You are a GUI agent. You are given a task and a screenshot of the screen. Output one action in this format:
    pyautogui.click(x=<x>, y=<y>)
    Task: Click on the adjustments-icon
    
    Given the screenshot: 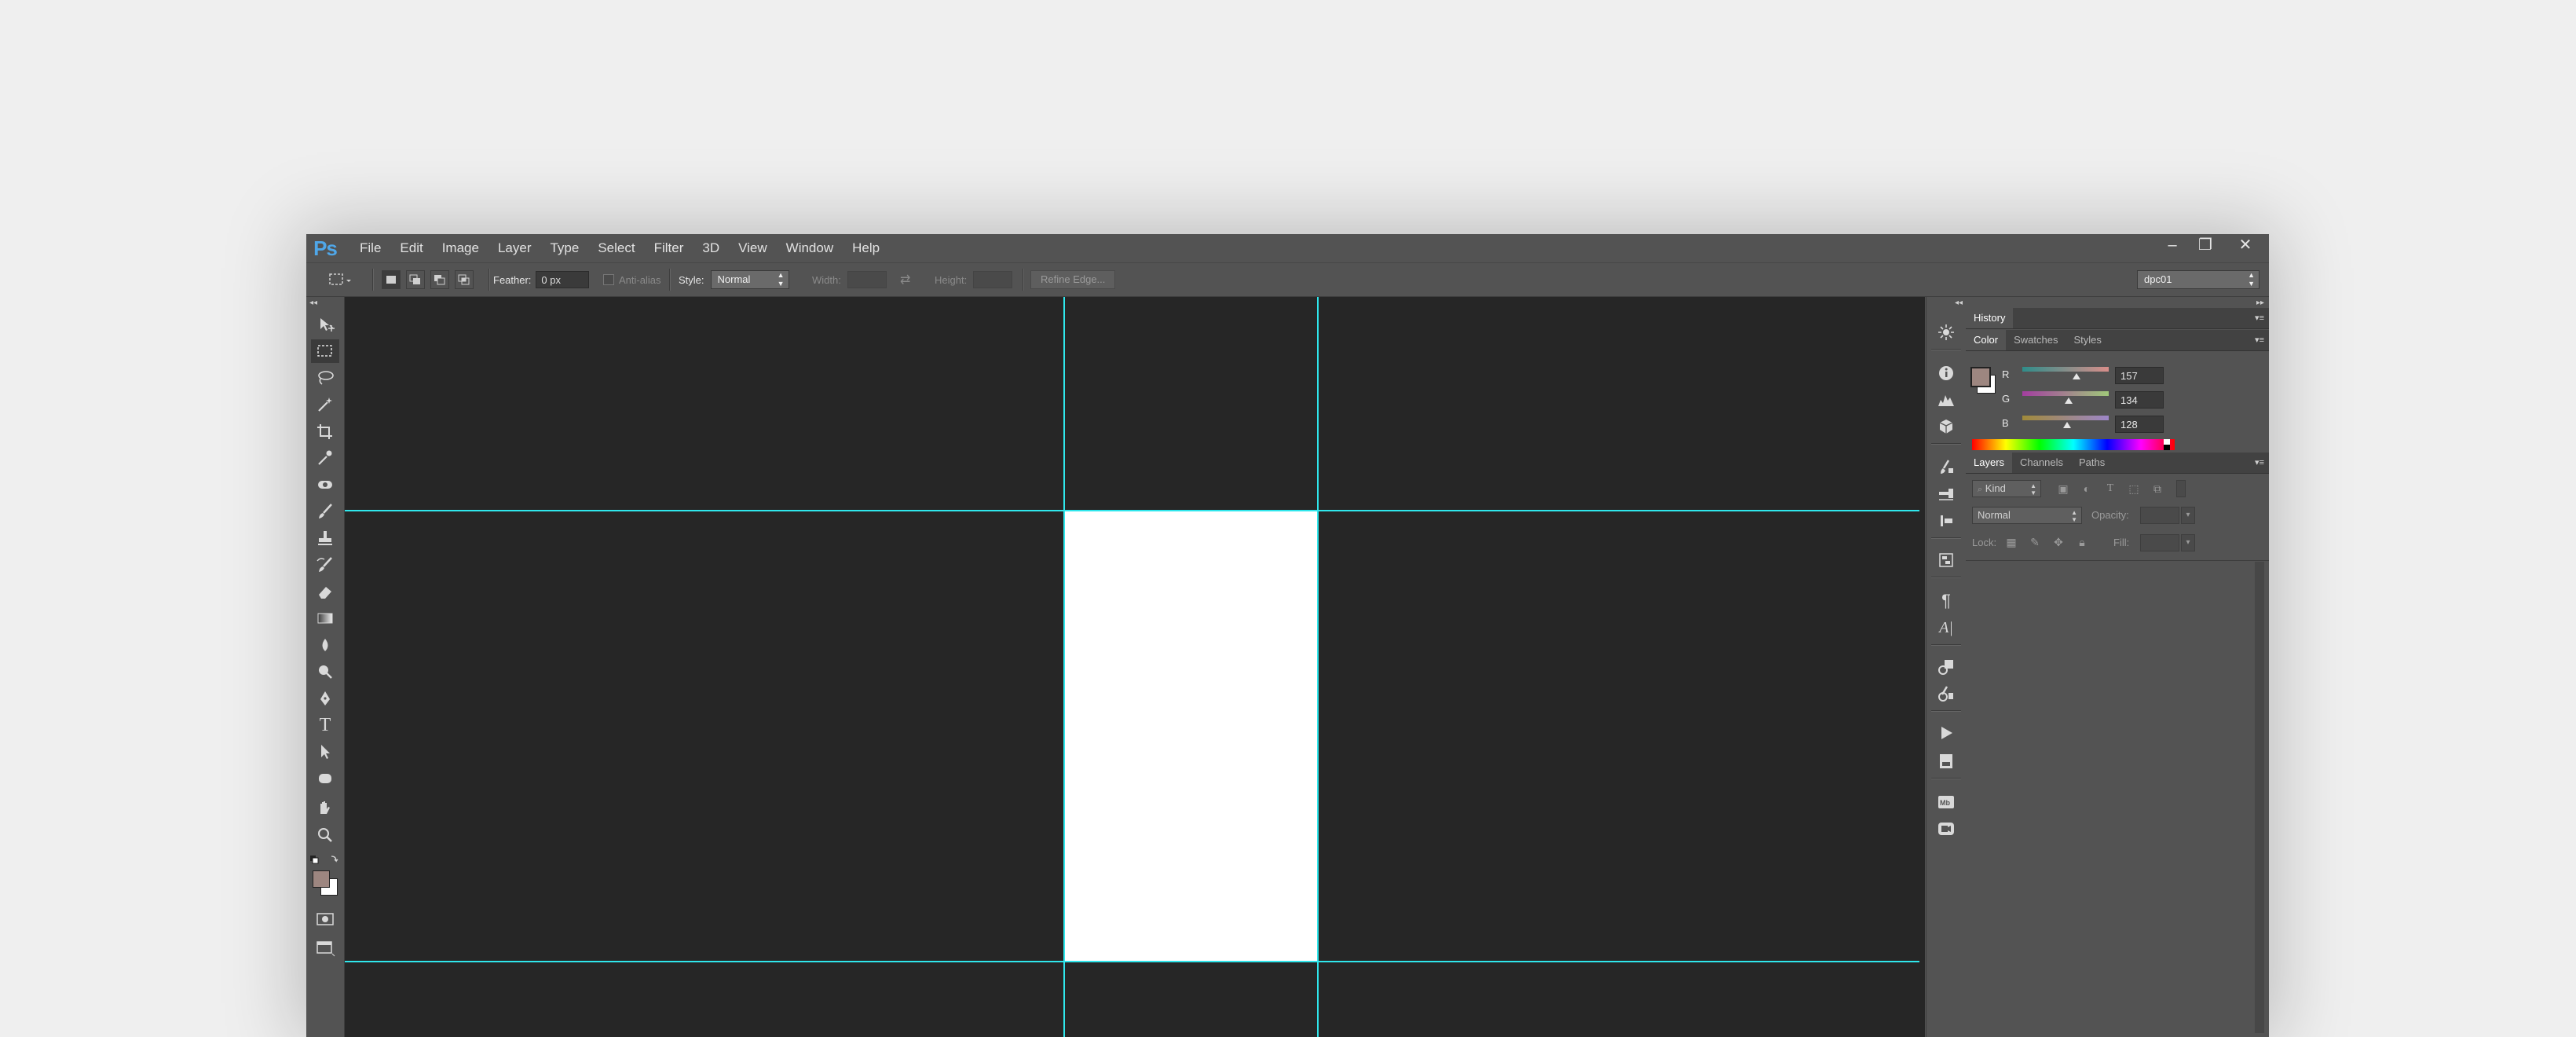 What is the action you would take?
    pyautogui.click(x=1946, y=560)
    